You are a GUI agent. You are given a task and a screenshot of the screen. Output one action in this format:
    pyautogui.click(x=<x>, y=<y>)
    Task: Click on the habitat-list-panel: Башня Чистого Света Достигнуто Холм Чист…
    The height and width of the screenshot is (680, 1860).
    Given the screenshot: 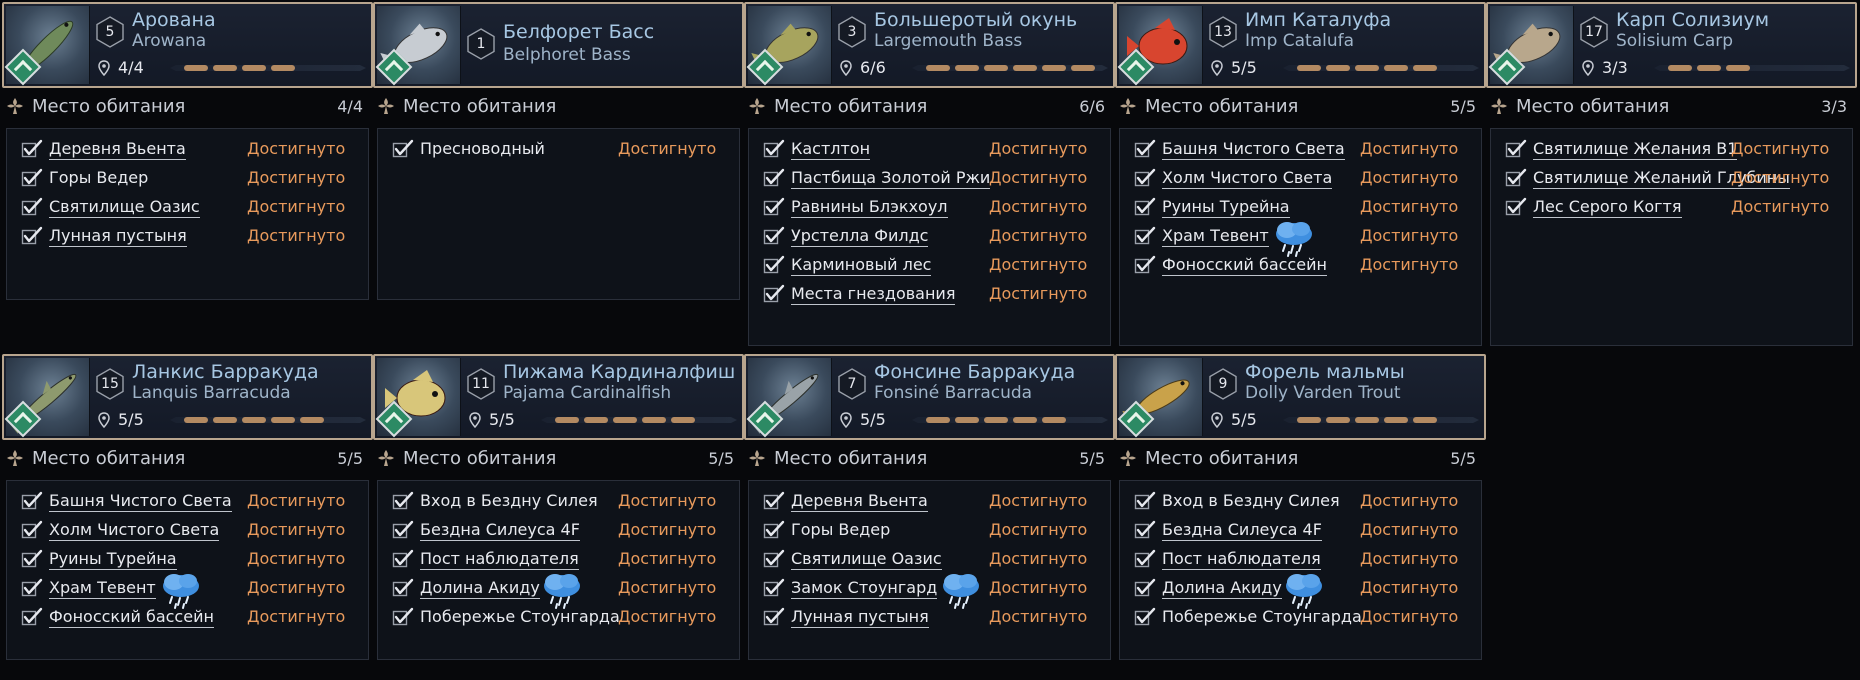 What is the action you would take?
    pyautogui.click(x=187, y=570)
    